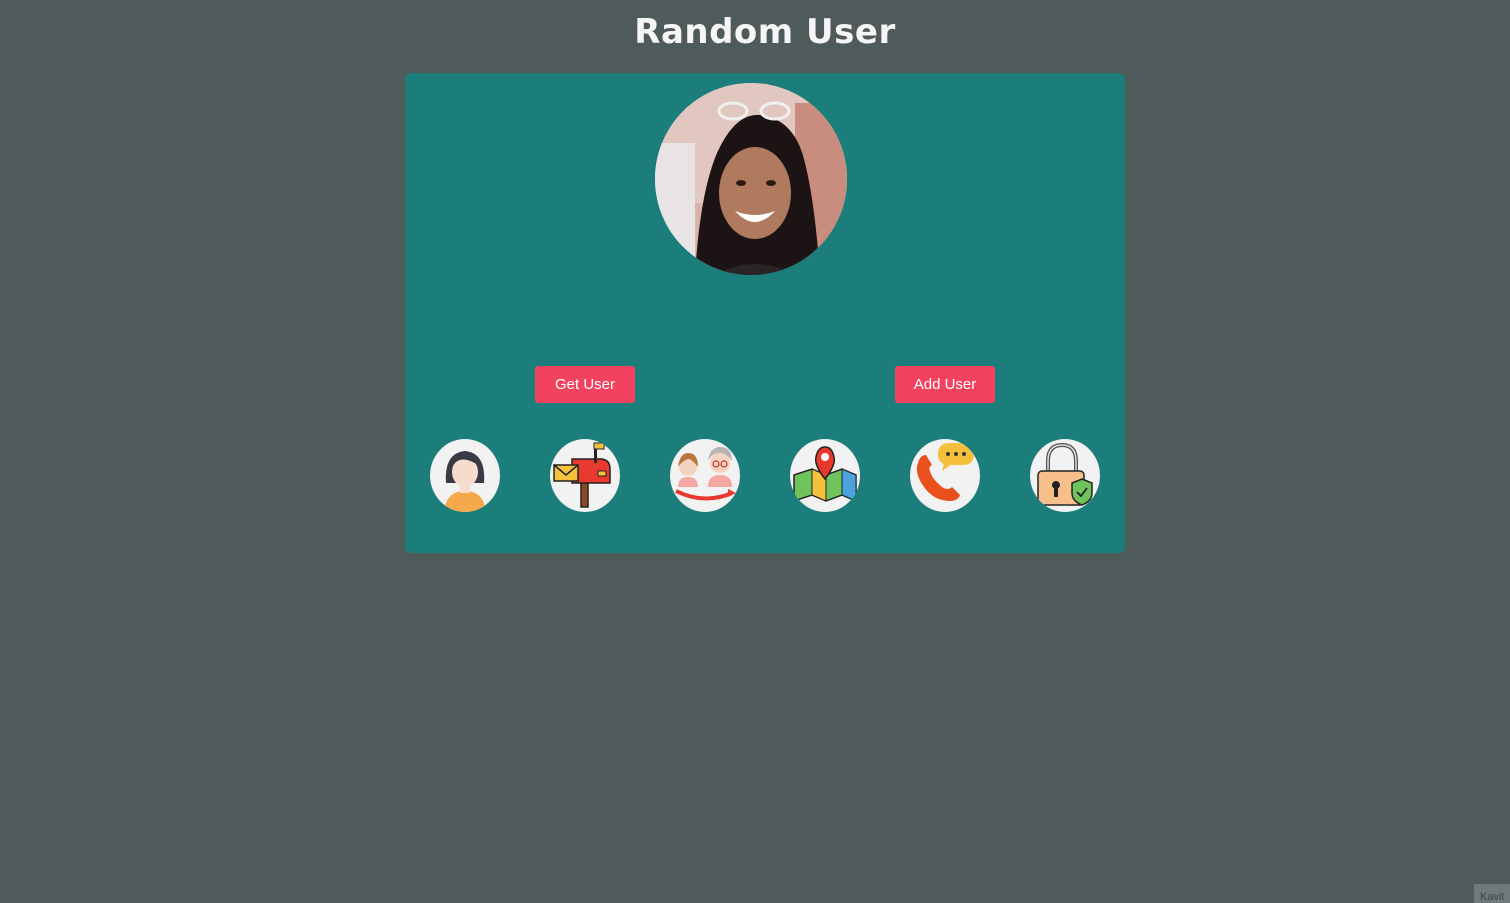 This screenshot has width=1510, height=903. What do you see at coordinates (765, 32) in the screenshot?
I see `page-title: Random User` at bounding box center [765, 32].